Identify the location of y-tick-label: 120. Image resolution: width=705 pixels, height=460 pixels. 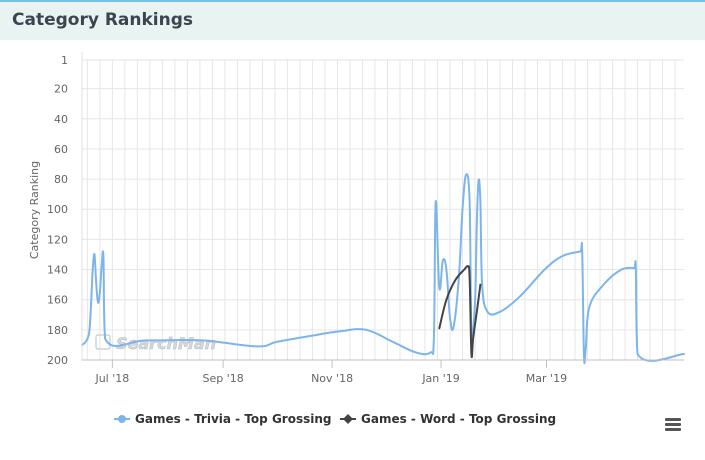
(57, 239).